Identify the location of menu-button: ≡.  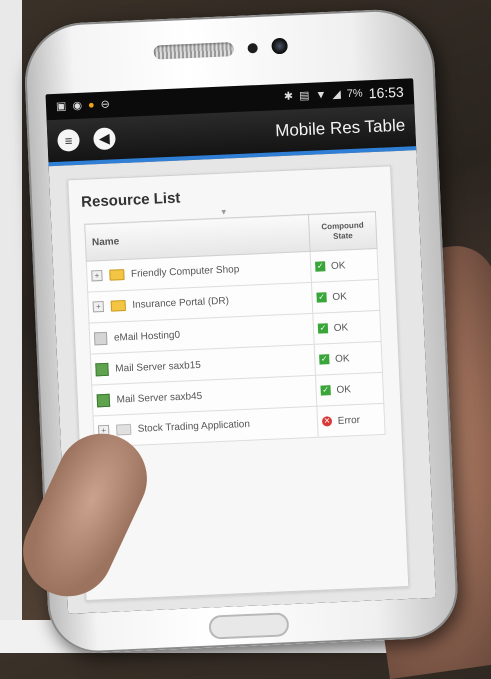
(68, 140).